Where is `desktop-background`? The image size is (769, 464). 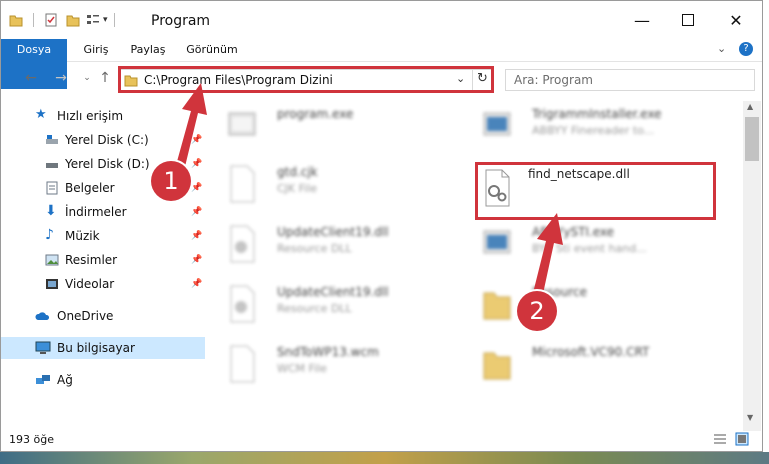 desktop-background is located at coordinates (384, 458).